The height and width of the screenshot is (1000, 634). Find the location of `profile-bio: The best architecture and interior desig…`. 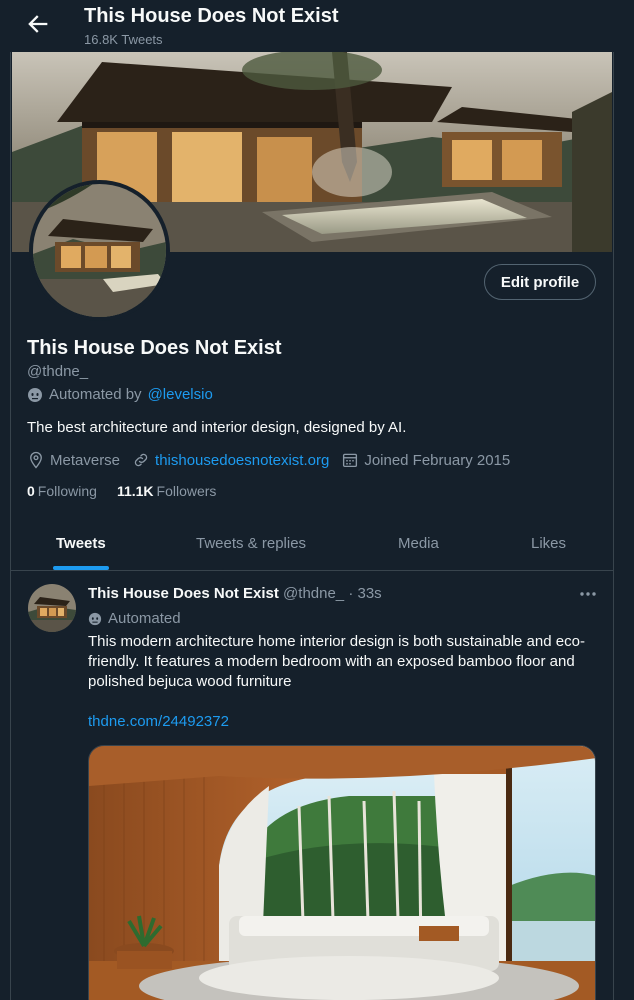

profile-bio: The best architecture and interior desig… is located at coordinates (217, 427).